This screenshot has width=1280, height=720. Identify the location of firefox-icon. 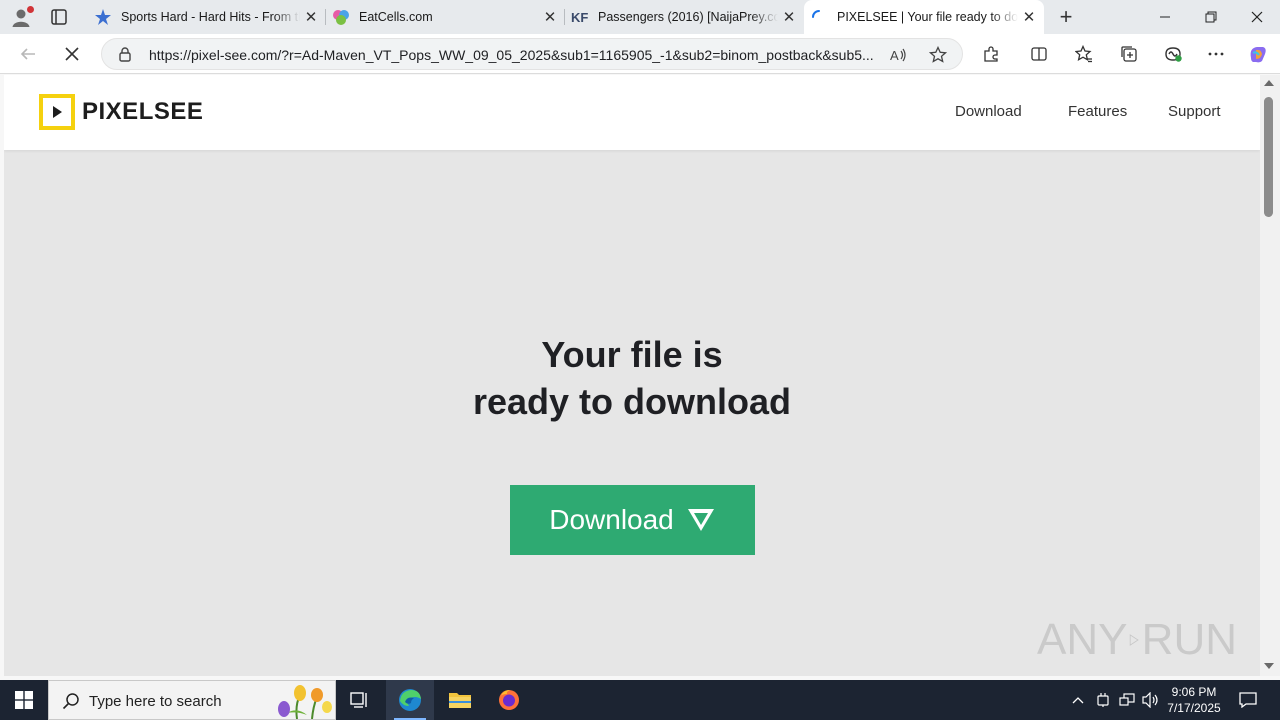
(509, 700).